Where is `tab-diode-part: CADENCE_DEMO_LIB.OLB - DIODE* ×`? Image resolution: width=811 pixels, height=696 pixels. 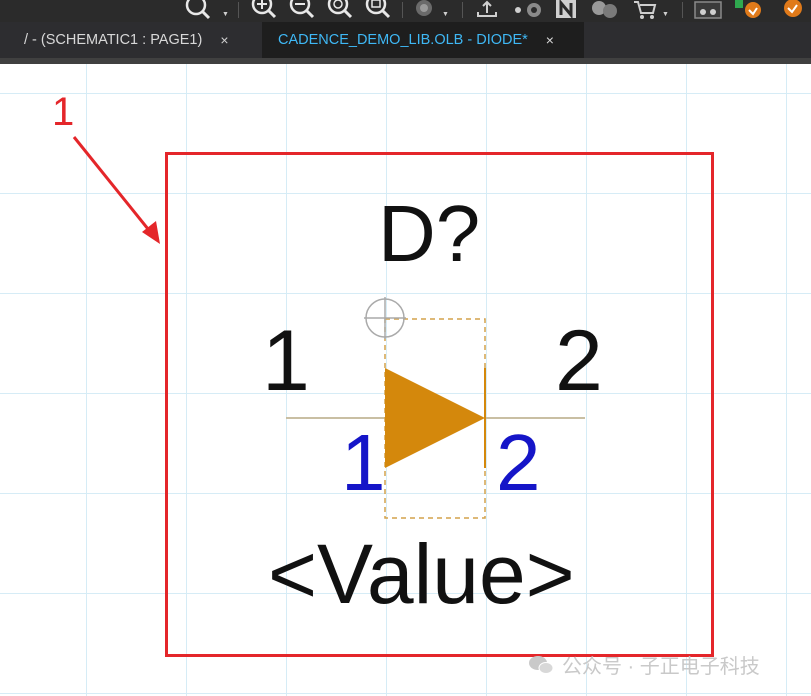
tab-diode-part: CADENCE_DEMO_LIB.OLB - DIODE* × is located at coordinates (423, 40).